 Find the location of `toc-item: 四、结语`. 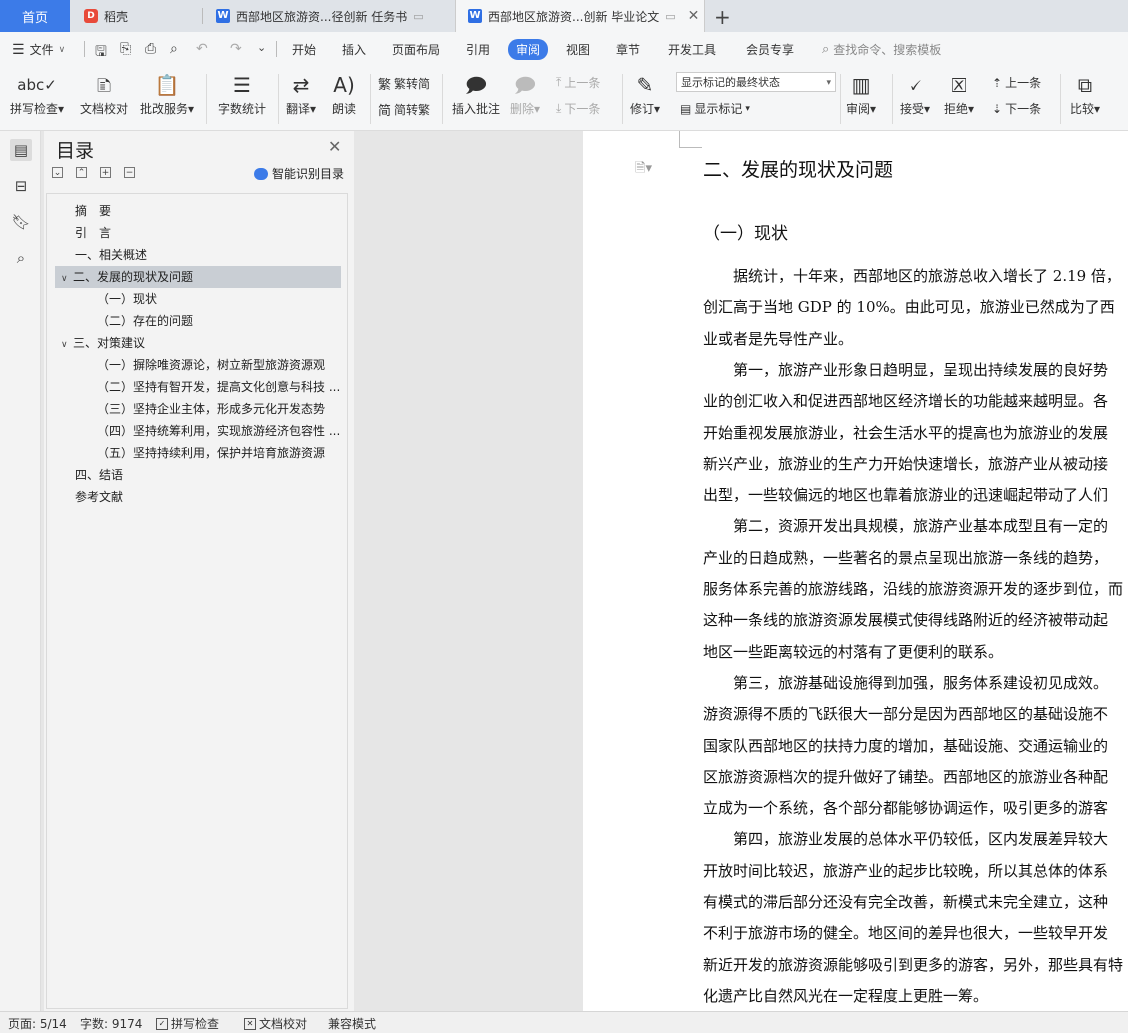

toc-item: 四、结语 is located at coordinates (205, 475).